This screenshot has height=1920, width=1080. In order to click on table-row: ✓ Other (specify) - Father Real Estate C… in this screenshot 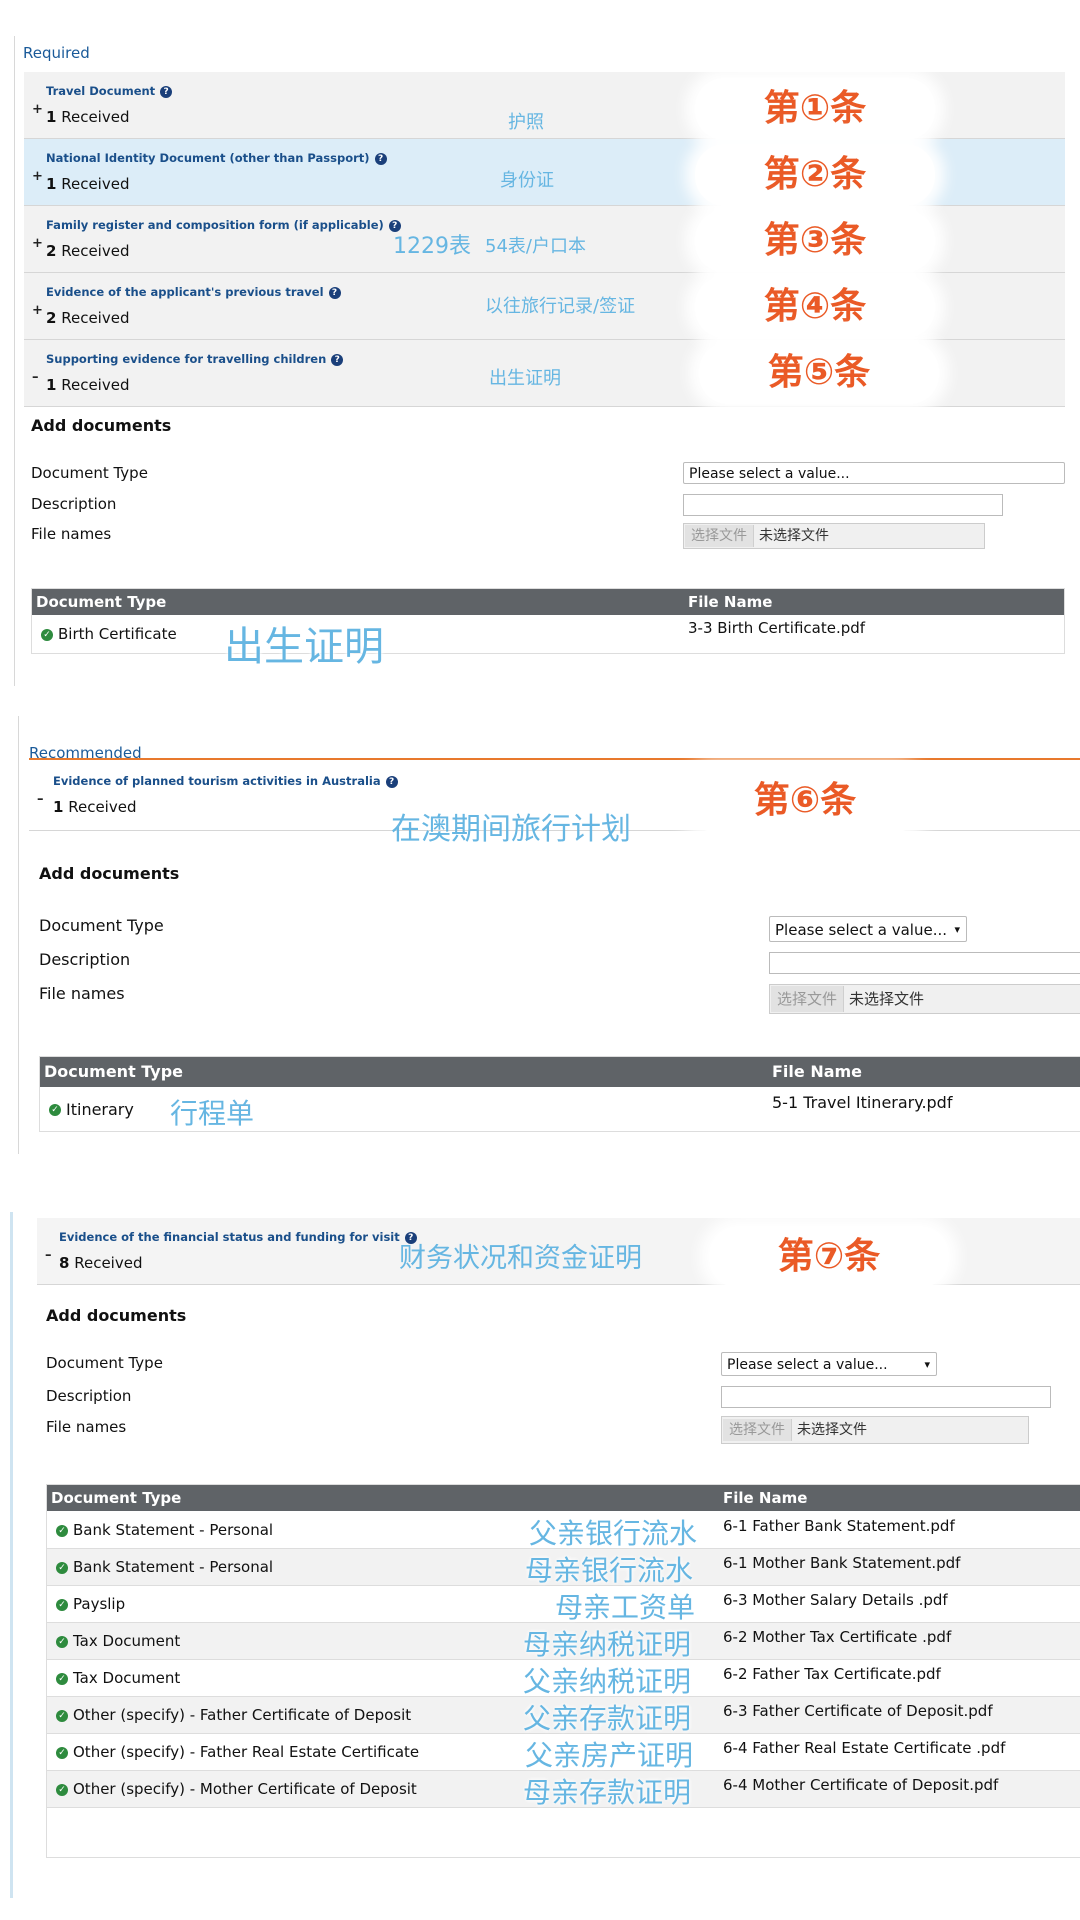, I will do `click(563, 1753)`.